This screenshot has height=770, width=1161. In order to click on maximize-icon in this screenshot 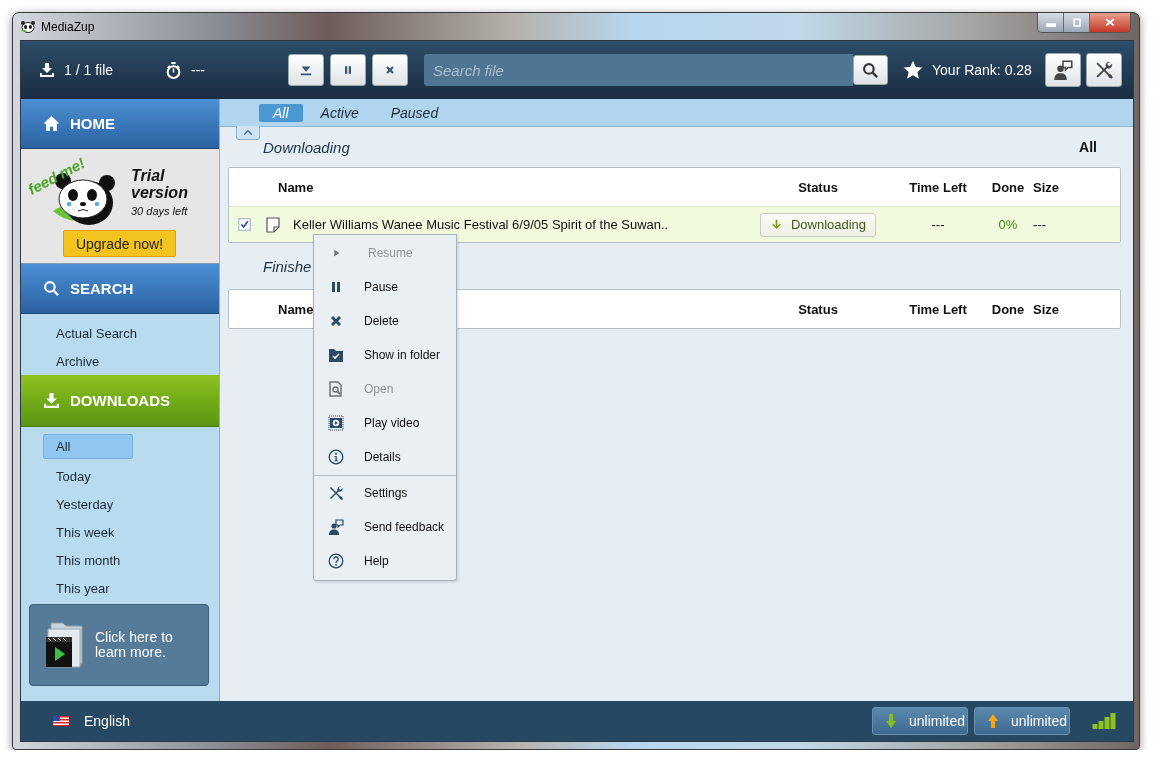, I will do `click(1076, 22)`.